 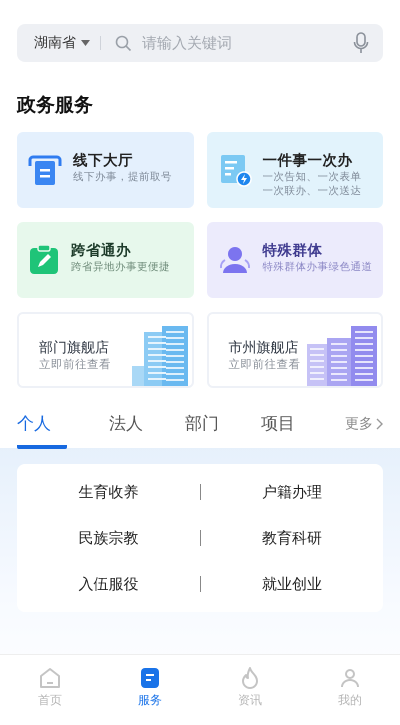 I want to click on card-title: 线下大厅, so click(x=103, y=161).